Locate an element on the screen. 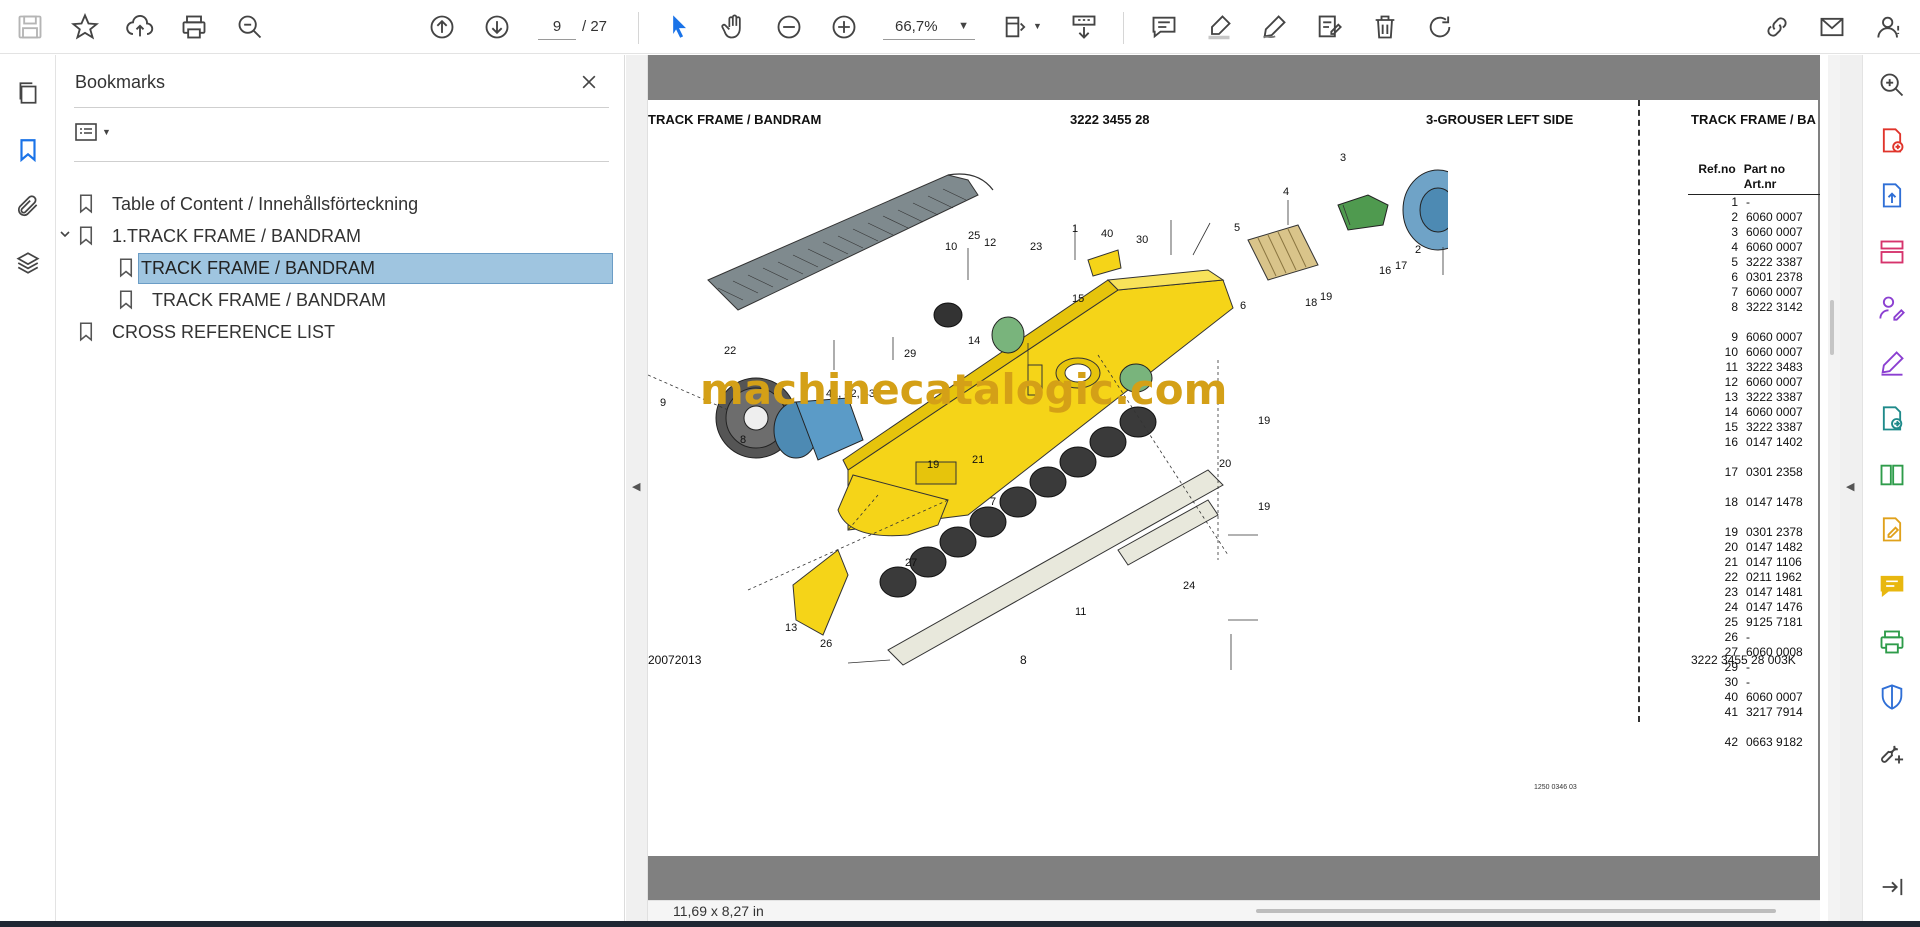 The height and width of the screenshot is (927, 1920). tension-spring-illustration is located at coordinates (1283, 252).